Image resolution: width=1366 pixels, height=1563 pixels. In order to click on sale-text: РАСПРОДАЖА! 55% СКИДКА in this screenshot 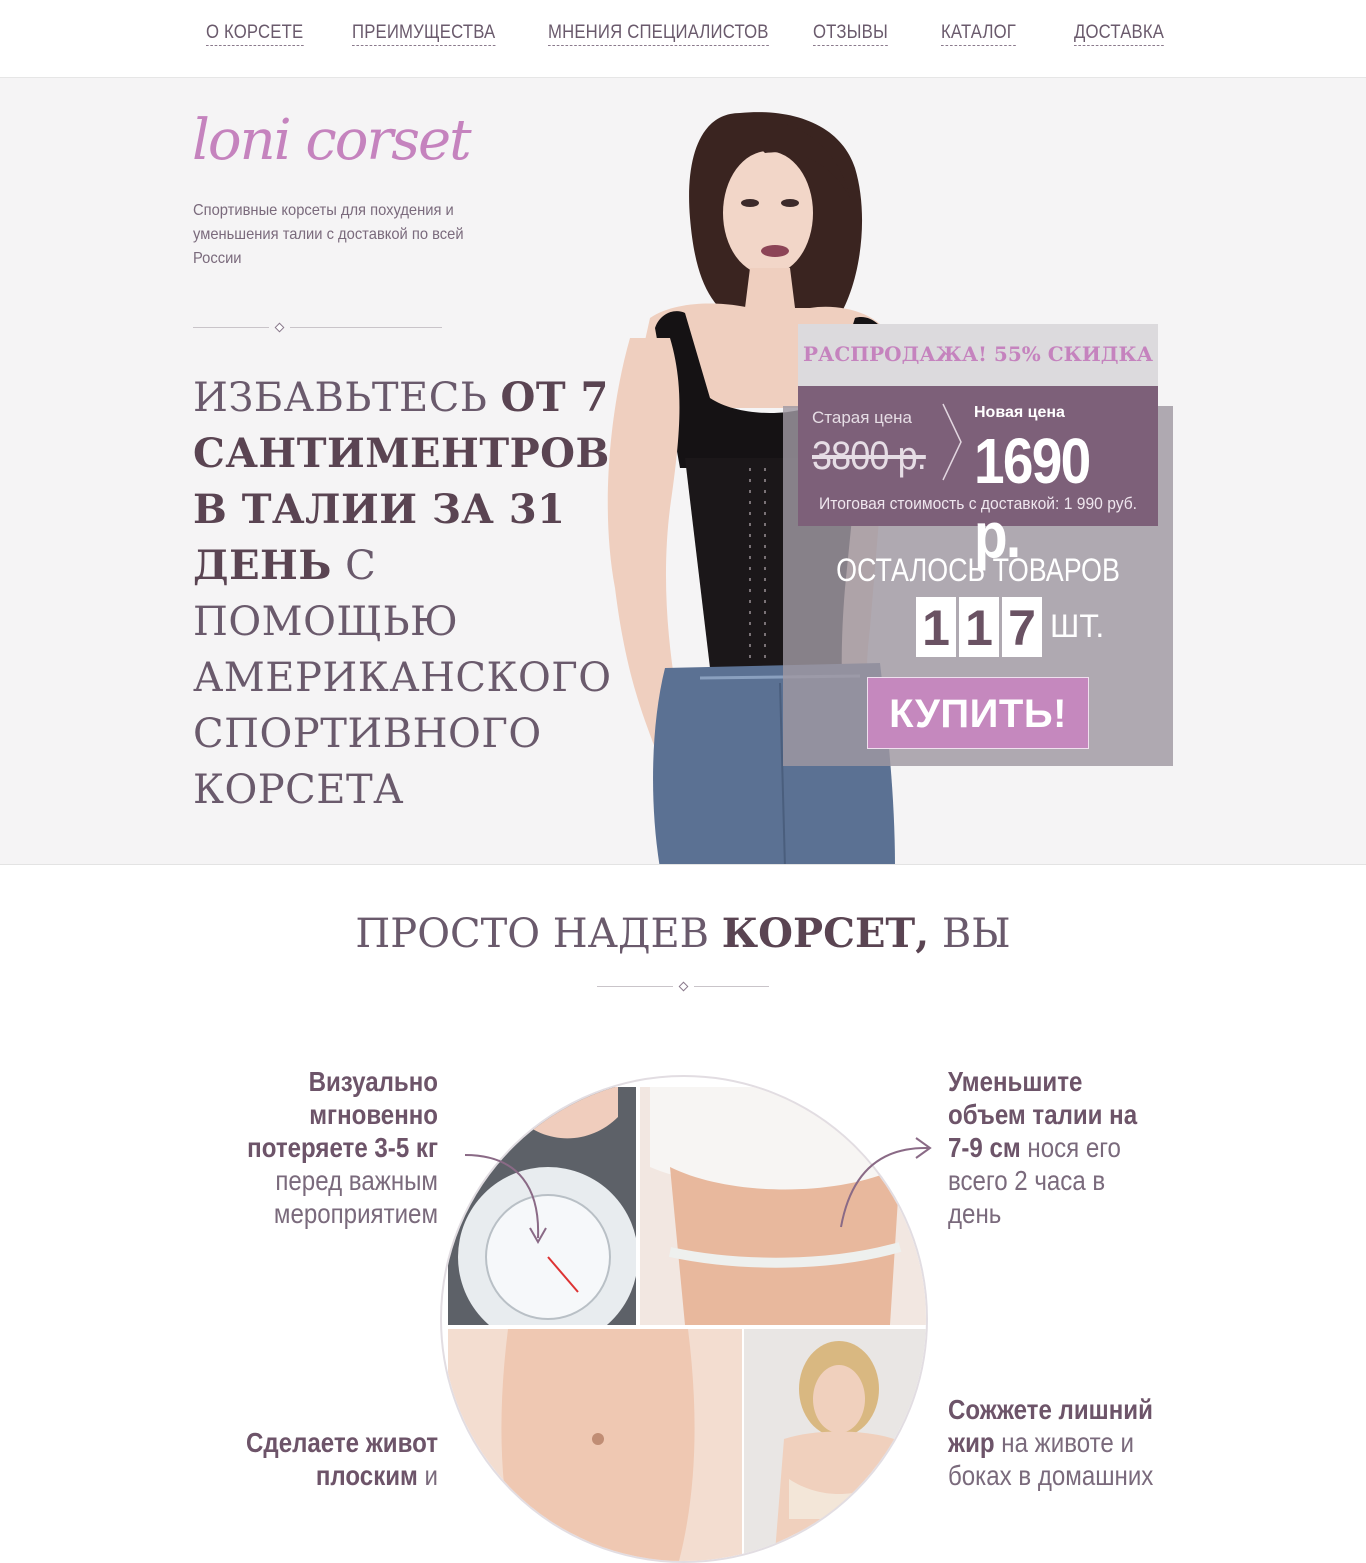, I will do `click(977, 354)`.